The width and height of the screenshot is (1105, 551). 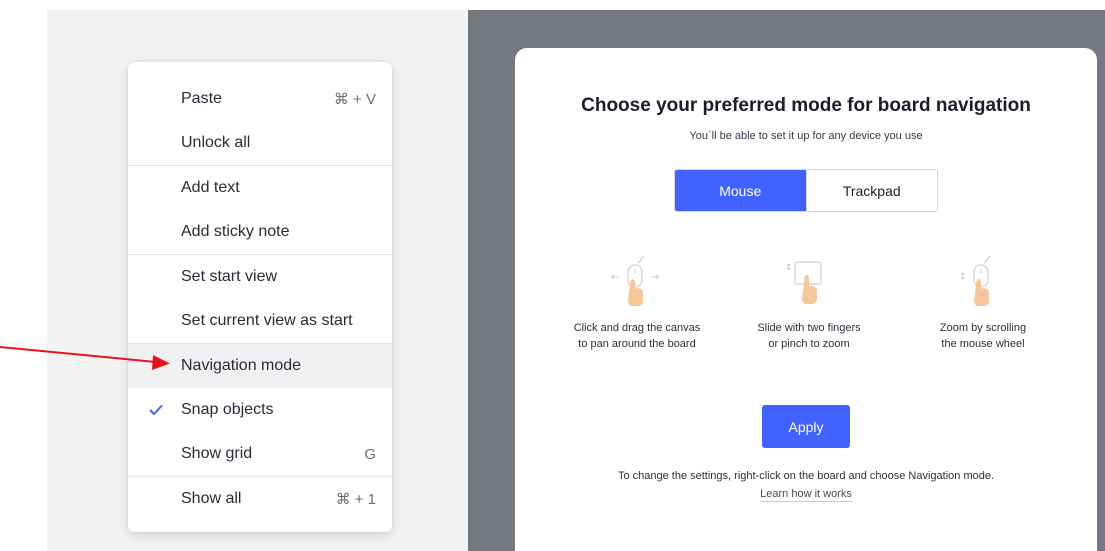 What do you see at coordinates (975, 280) in the screenshot?
I see `hand-scroll-wheel-icon: ↕` at bounding box center [975, 280].